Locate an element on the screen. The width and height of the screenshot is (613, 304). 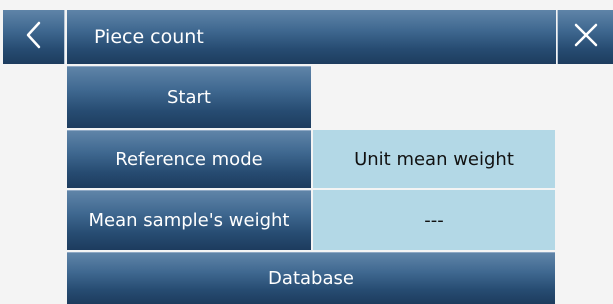
database-button-label: Database is located at coordinates (311, 278).